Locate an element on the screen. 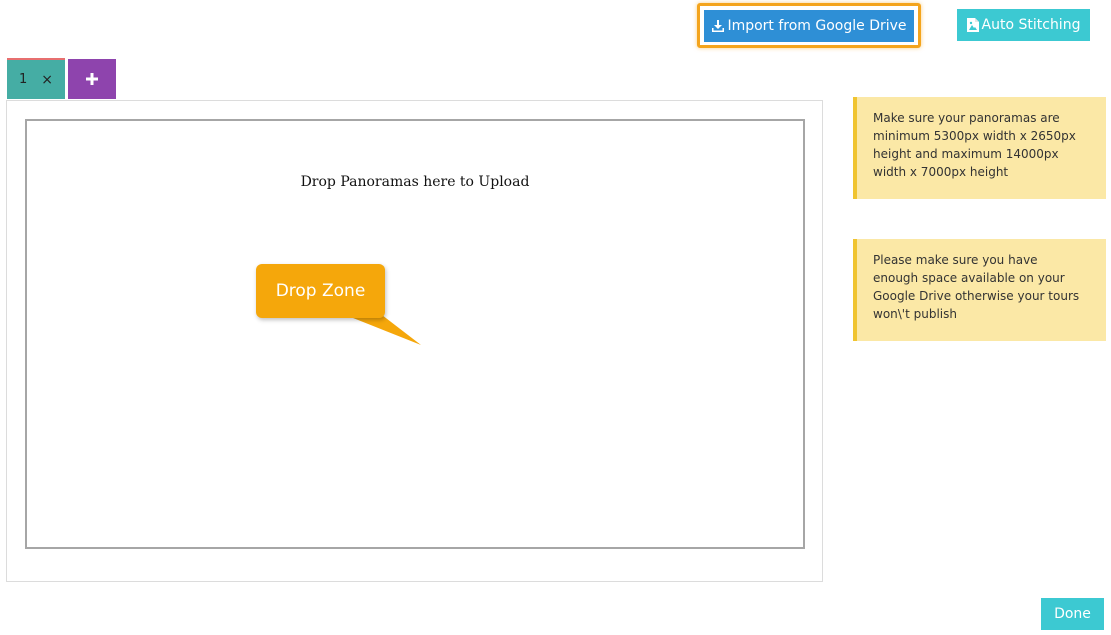 The height and width of the screenshot is (635, 1111). add-tab-button is located at coordinates (92, 79).